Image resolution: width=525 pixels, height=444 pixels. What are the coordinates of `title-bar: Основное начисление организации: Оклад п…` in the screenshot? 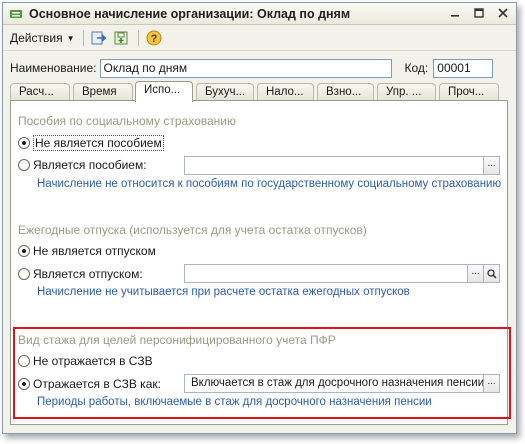 It's located at (259, 14).